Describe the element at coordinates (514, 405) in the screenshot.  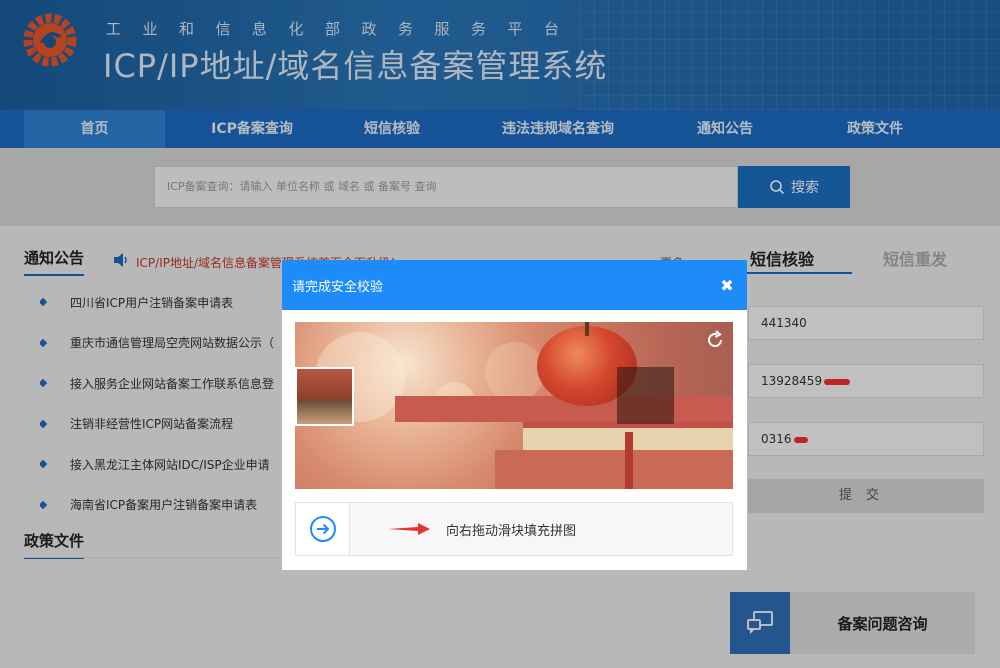
I see `captcha-image` at that location.